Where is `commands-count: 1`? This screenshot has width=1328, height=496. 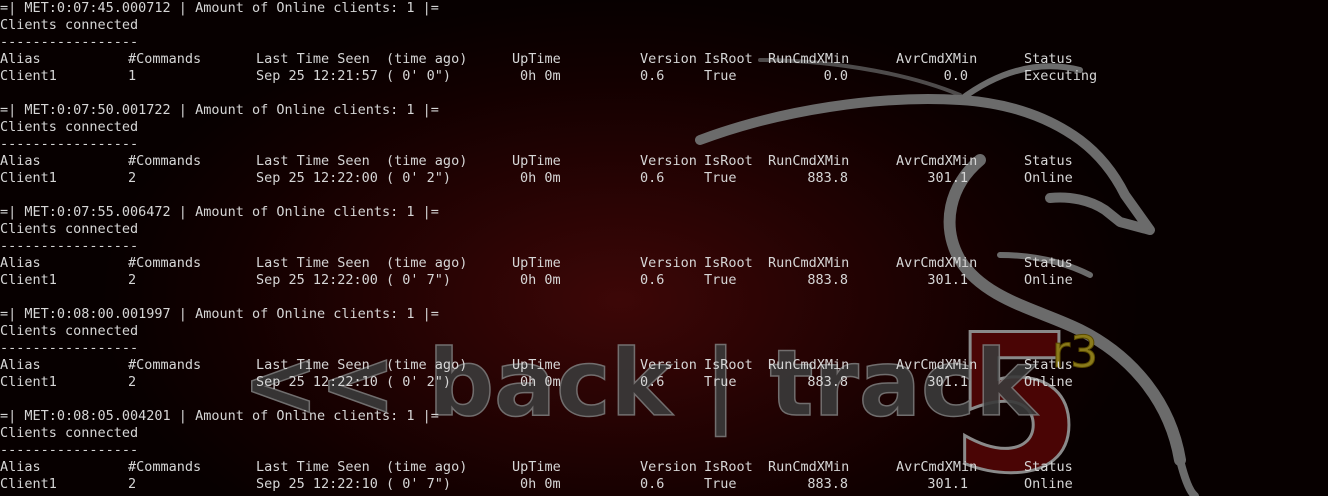 commands-count: 1 is located at coordinates (132, 76).